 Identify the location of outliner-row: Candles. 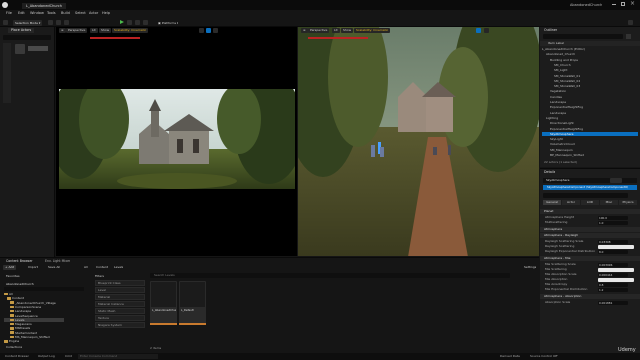
(590, 97).